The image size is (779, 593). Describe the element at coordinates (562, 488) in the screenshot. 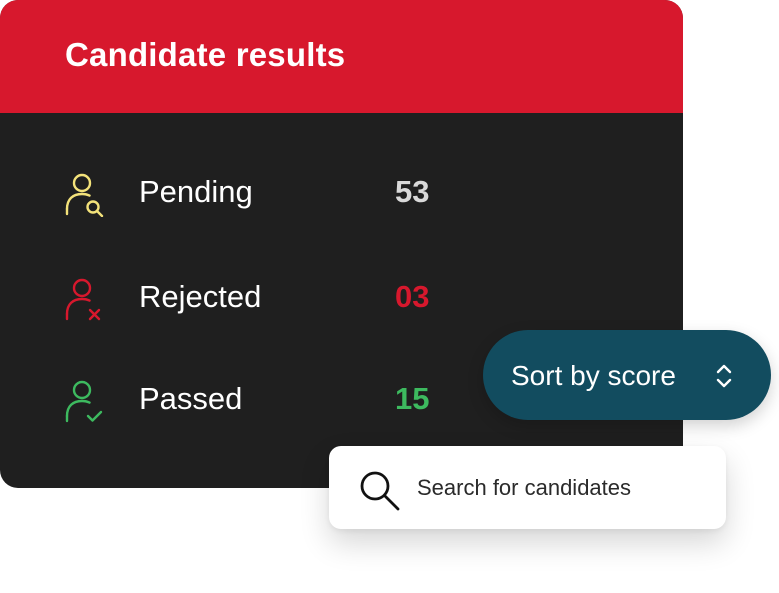

I see `search-input` at that location.